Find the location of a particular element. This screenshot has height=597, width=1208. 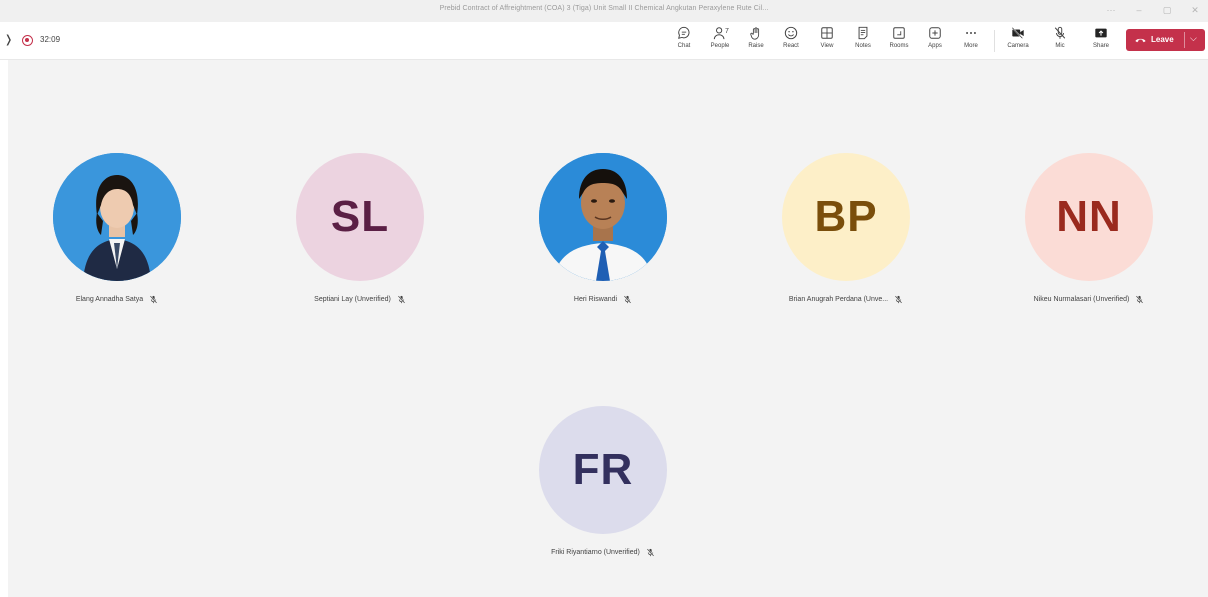

apps-label: Apps is located at coordinates (935, 46).